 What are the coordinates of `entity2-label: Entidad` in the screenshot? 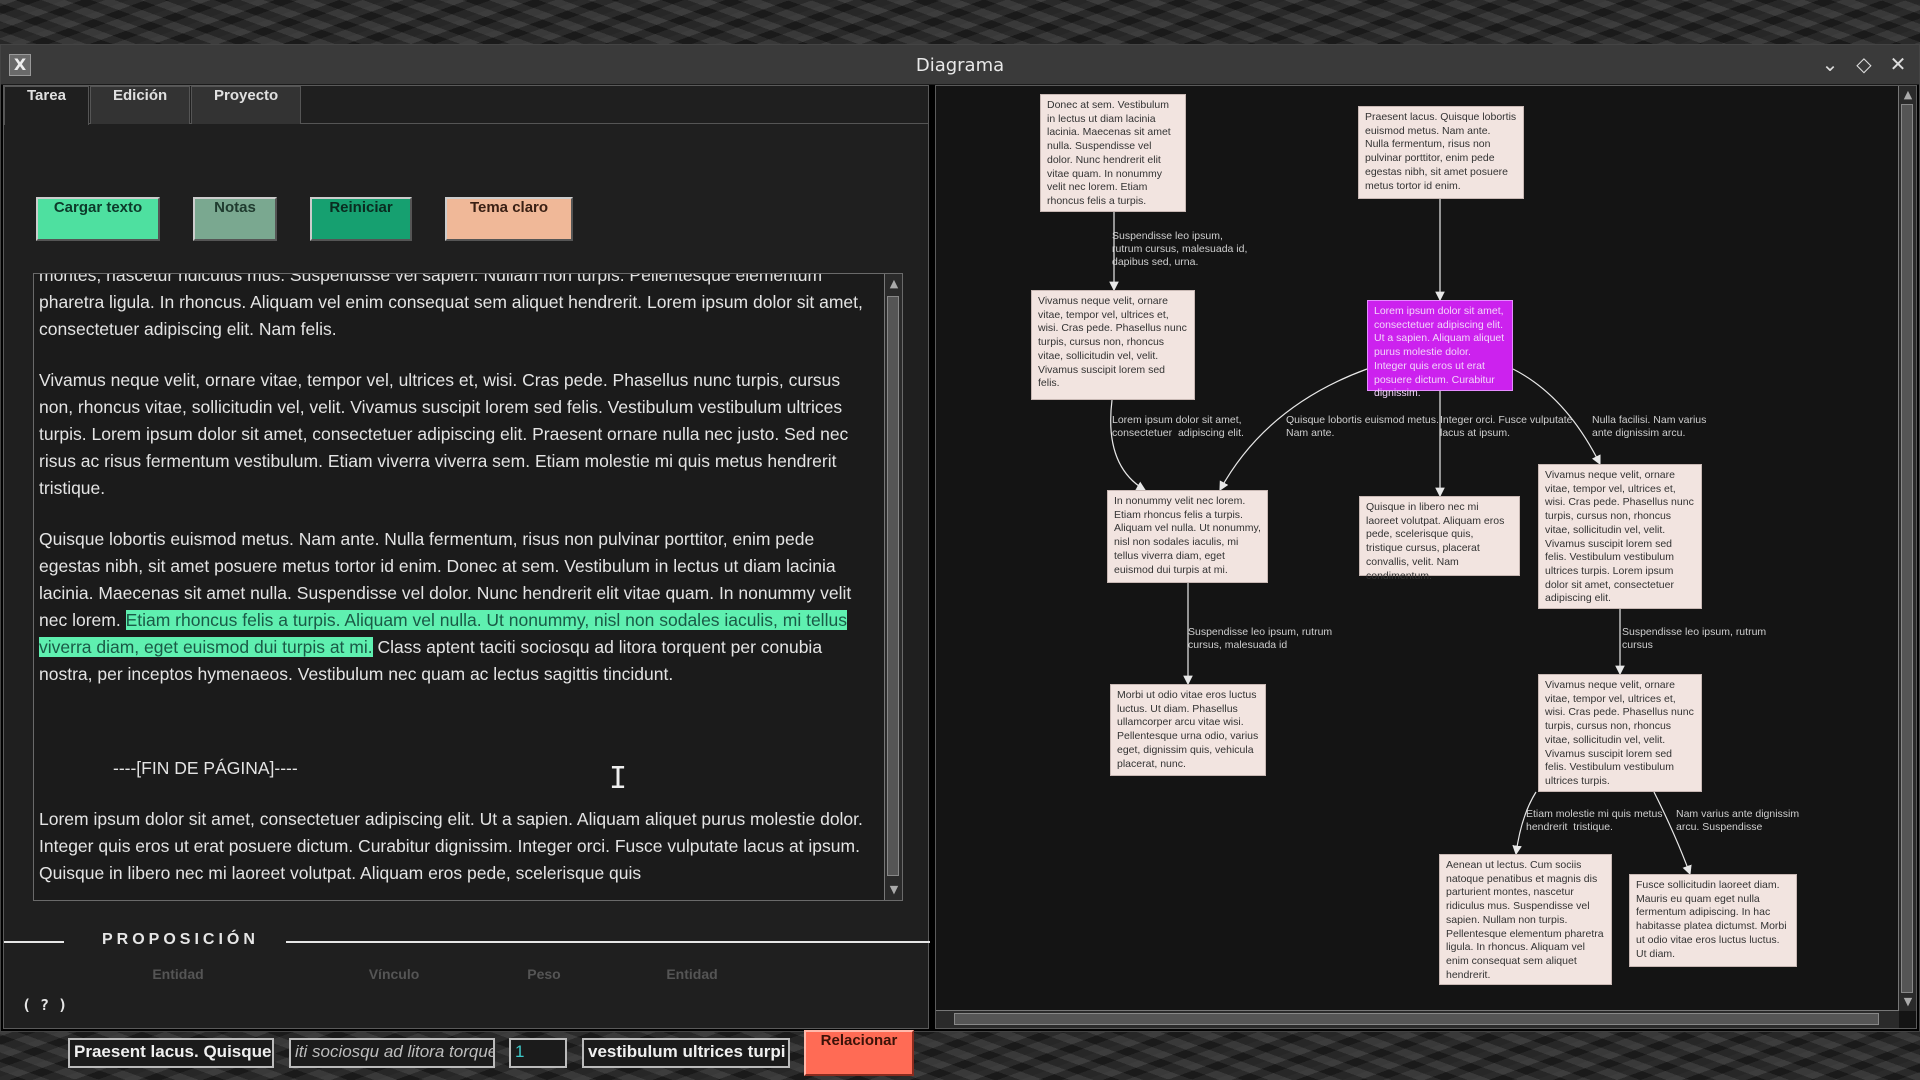 It's located at (692, 974).